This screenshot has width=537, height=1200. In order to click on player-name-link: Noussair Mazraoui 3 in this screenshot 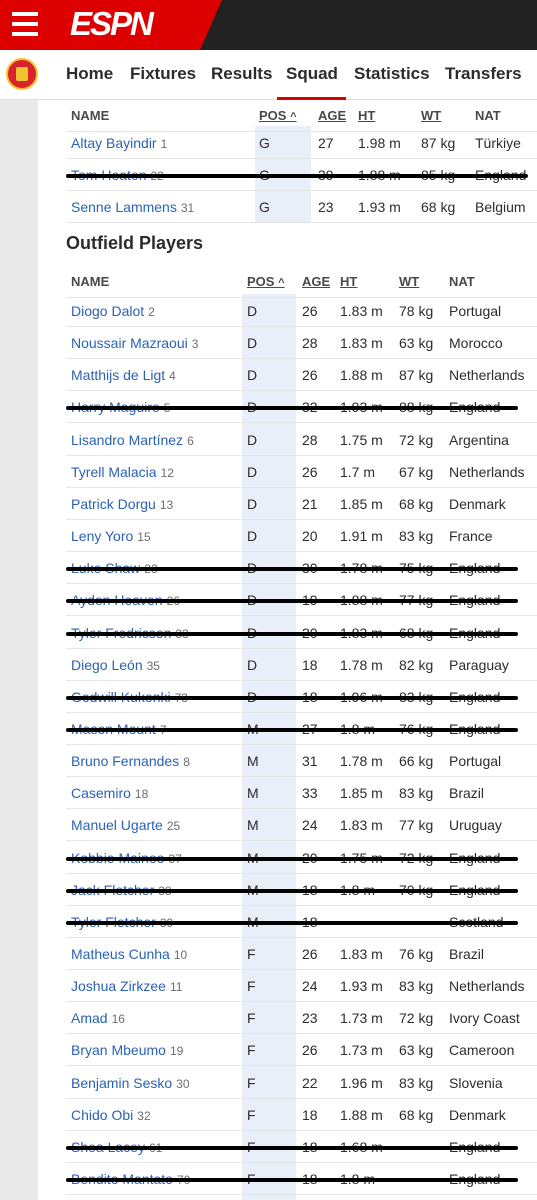, I will do `click(134, 343)`.